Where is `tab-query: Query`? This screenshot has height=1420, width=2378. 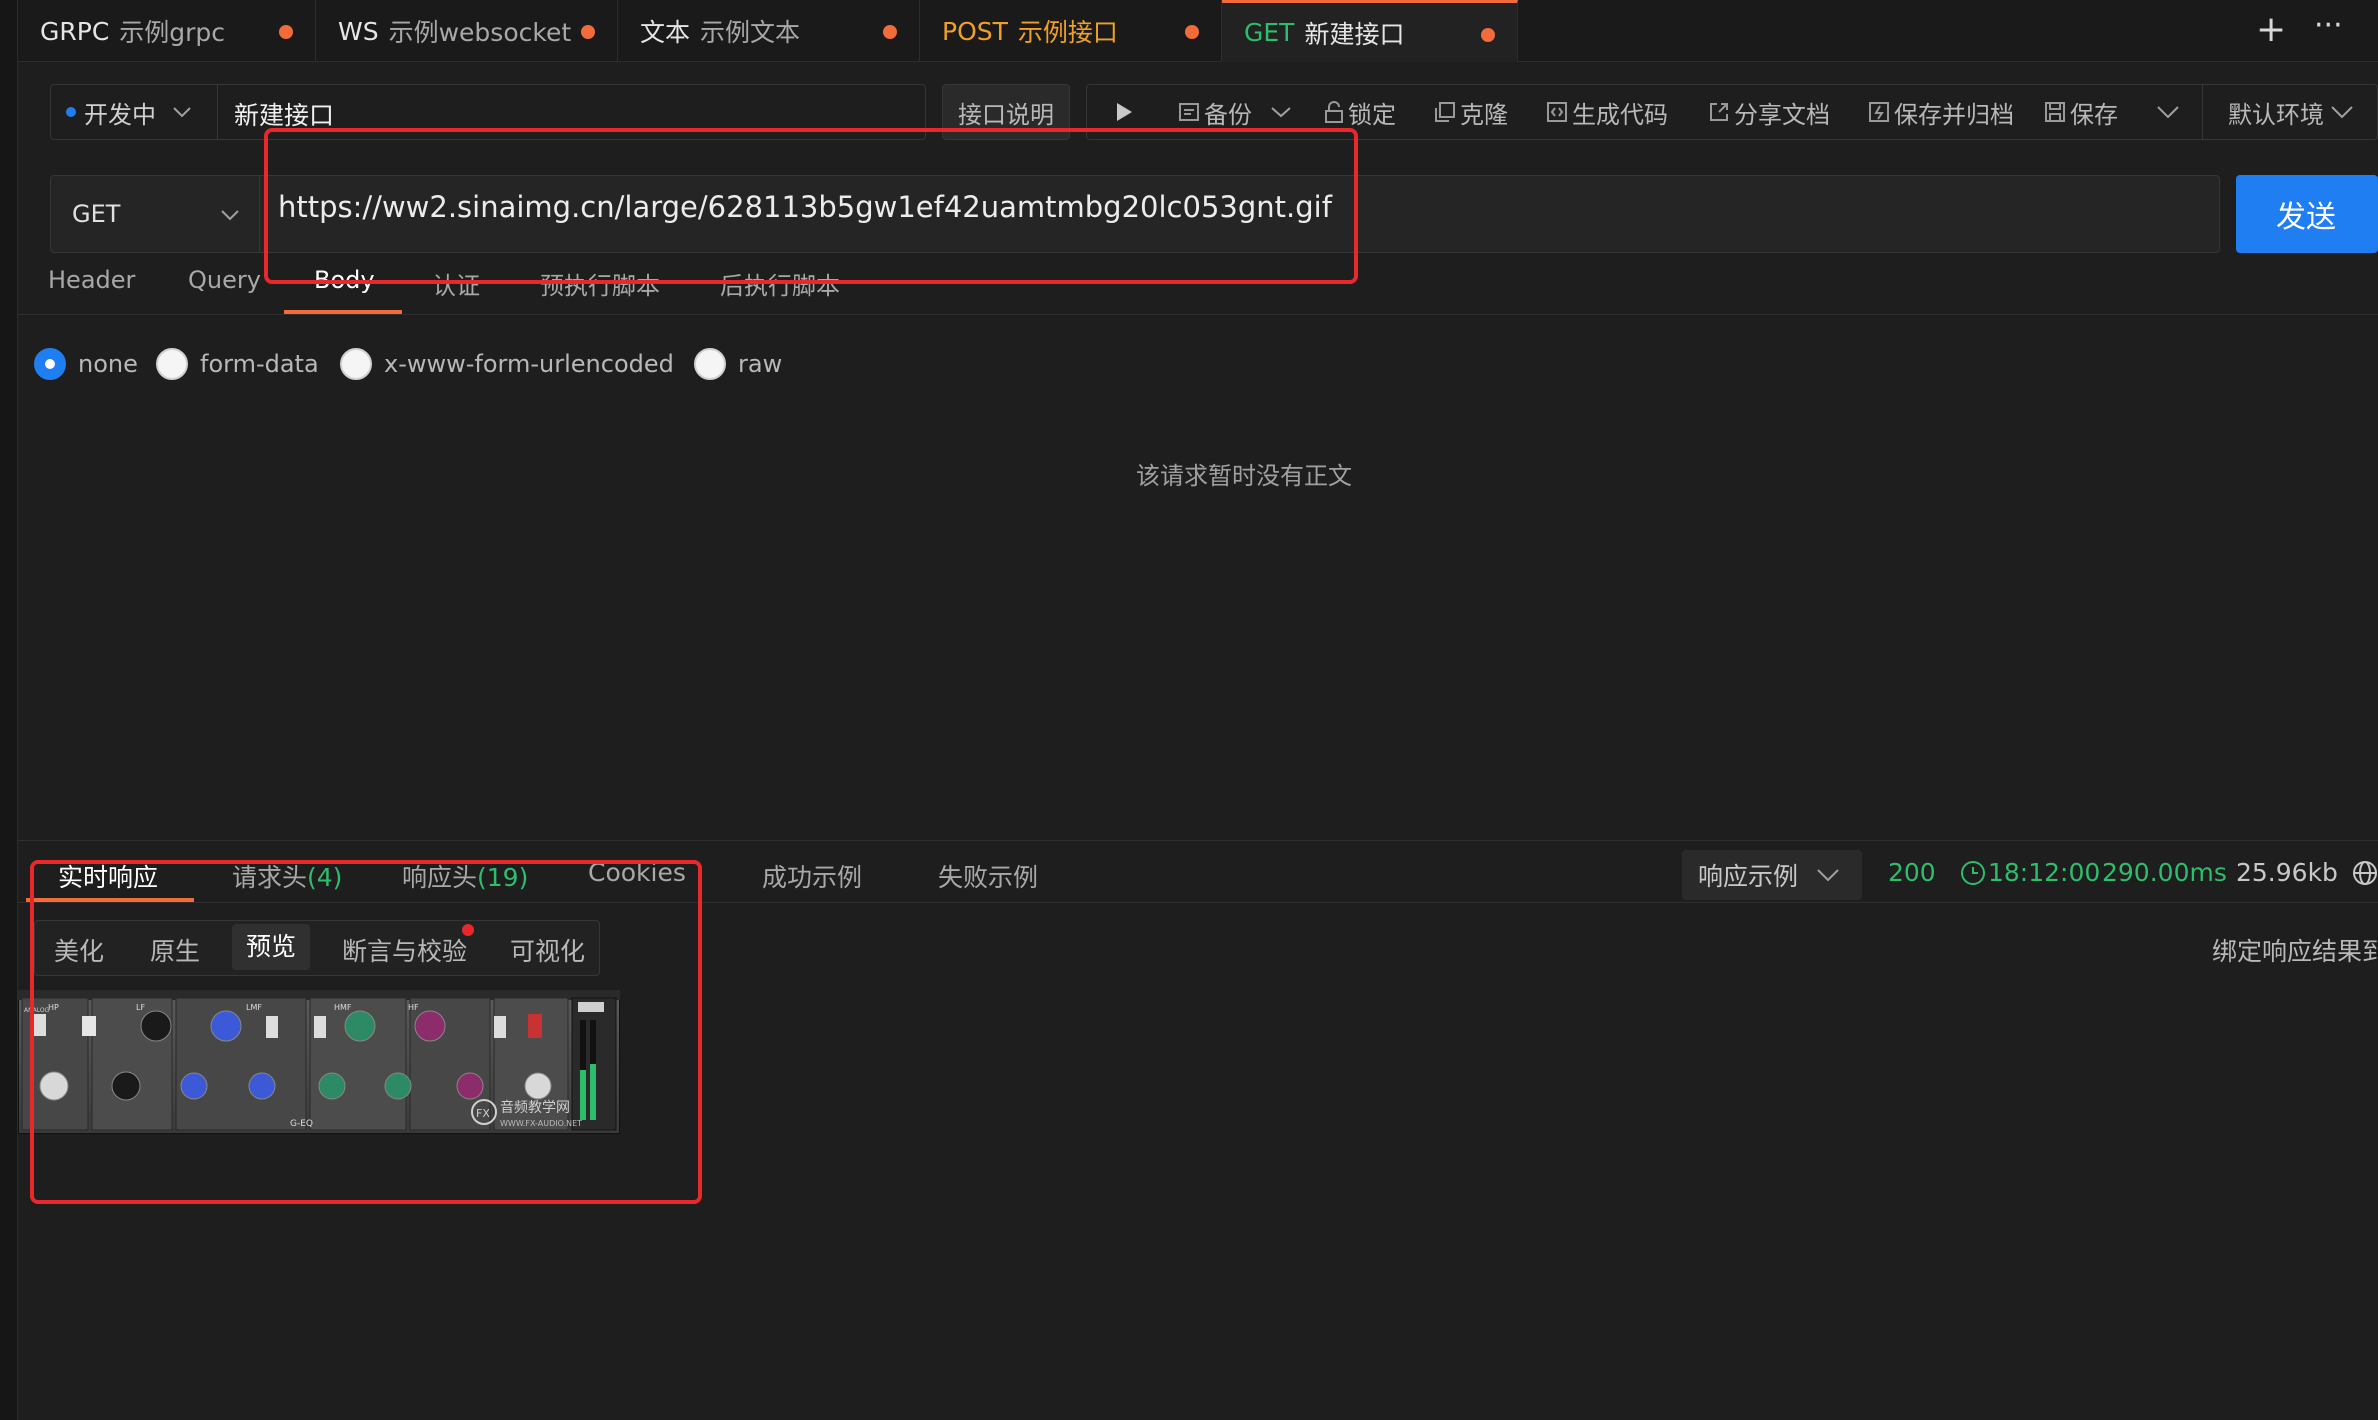 tab-query: Query is located at coordinates (224, 280).